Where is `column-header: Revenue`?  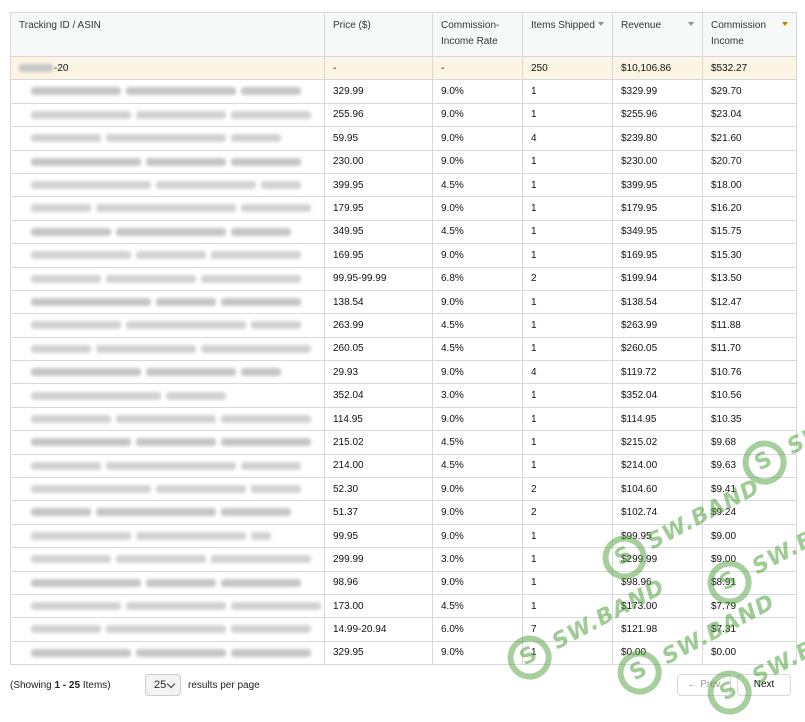
column-header: Revenue is located at coordinates (657, 34).